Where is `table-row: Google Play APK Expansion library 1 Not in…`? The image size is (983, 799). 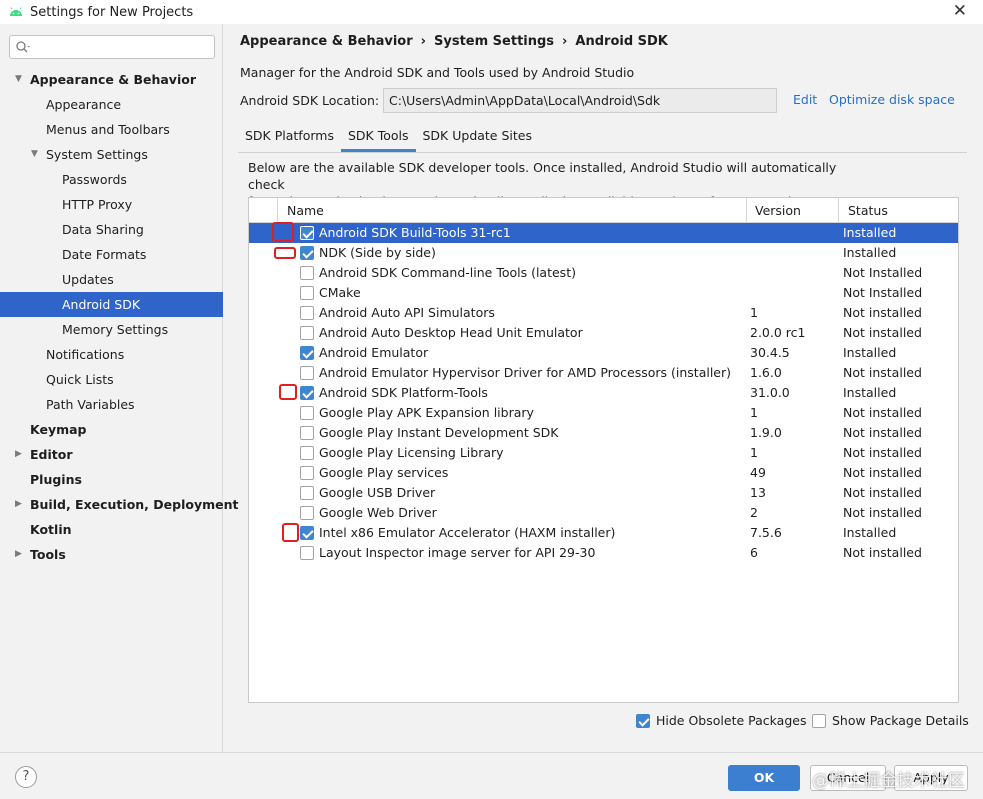
table-row: Google Play APK Expansion library 1 Not in… is located at coordinates (603, 413).